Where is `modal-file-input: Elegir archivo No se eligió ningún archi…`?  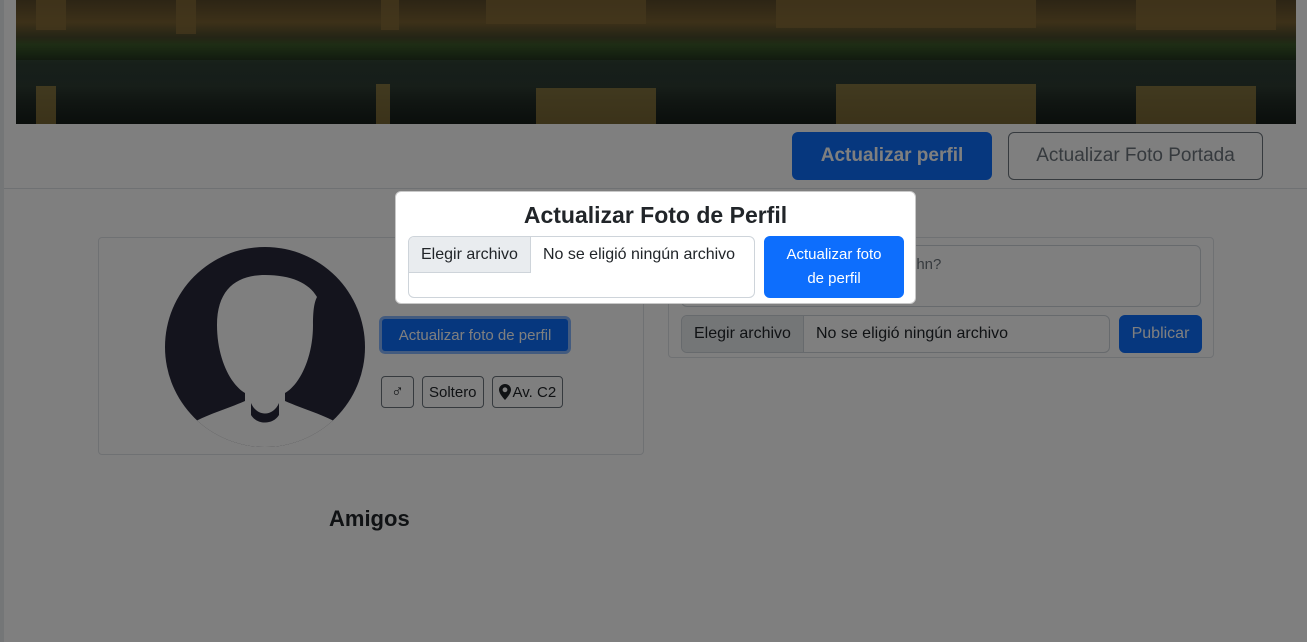
modal-file-input: Elegir archivo No se eligió ningún archi… is located at coordinates (581, 267).